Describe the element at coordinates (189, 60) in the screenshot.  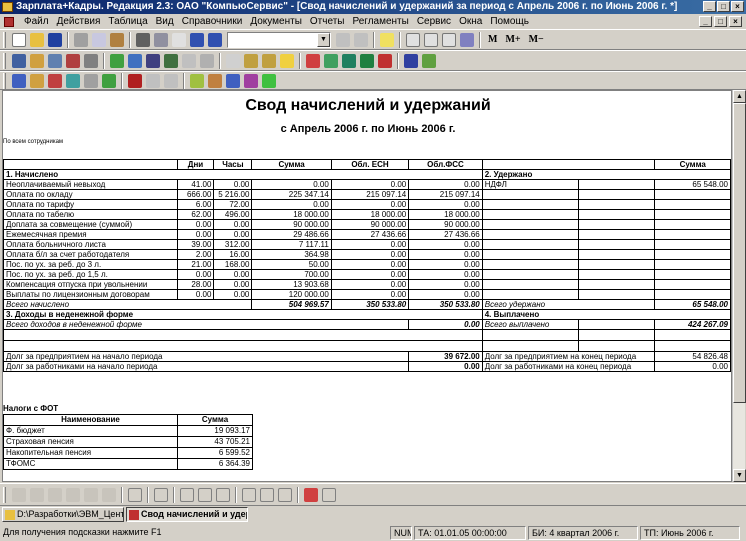
I see `timesheet-icon` at that location.